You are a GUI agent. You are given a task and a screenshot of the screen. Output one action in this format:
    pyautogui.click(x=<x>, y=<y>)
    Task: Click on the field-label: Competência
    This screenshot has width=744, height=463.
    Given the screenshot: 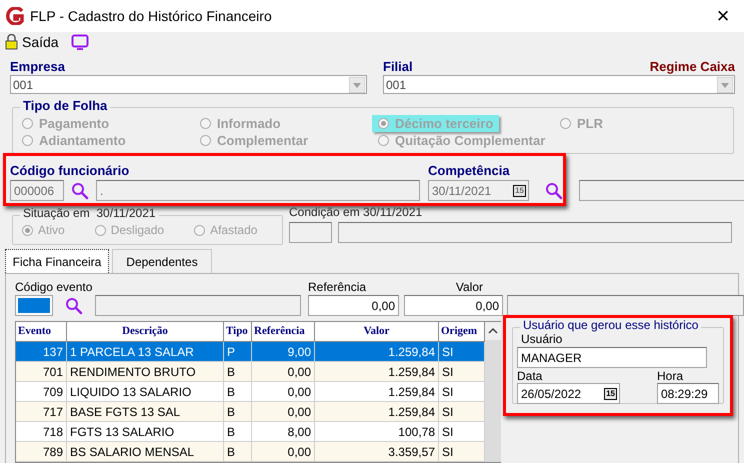 What is the action you would take?
    pyautogui.click(x=469, y=171)
    